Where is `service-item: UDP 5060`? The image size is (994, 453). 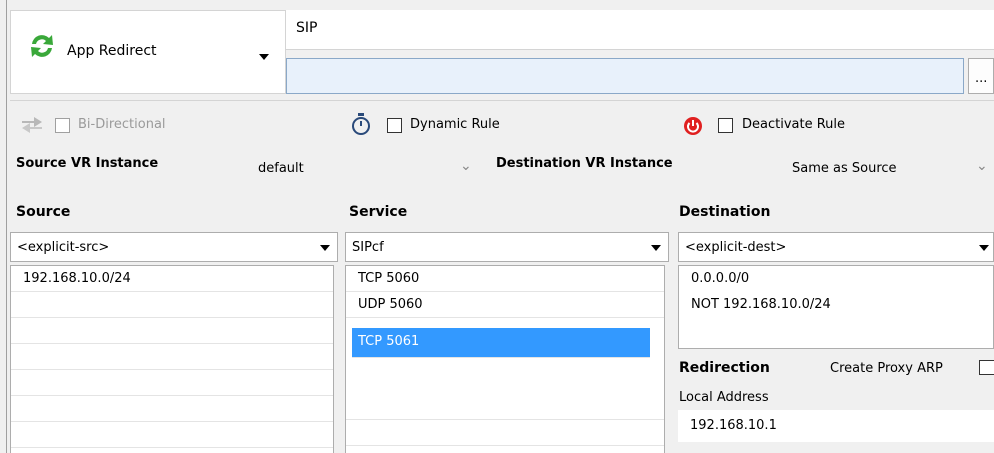 service-item: UDP 5060 is located at coordinates (390, 304).